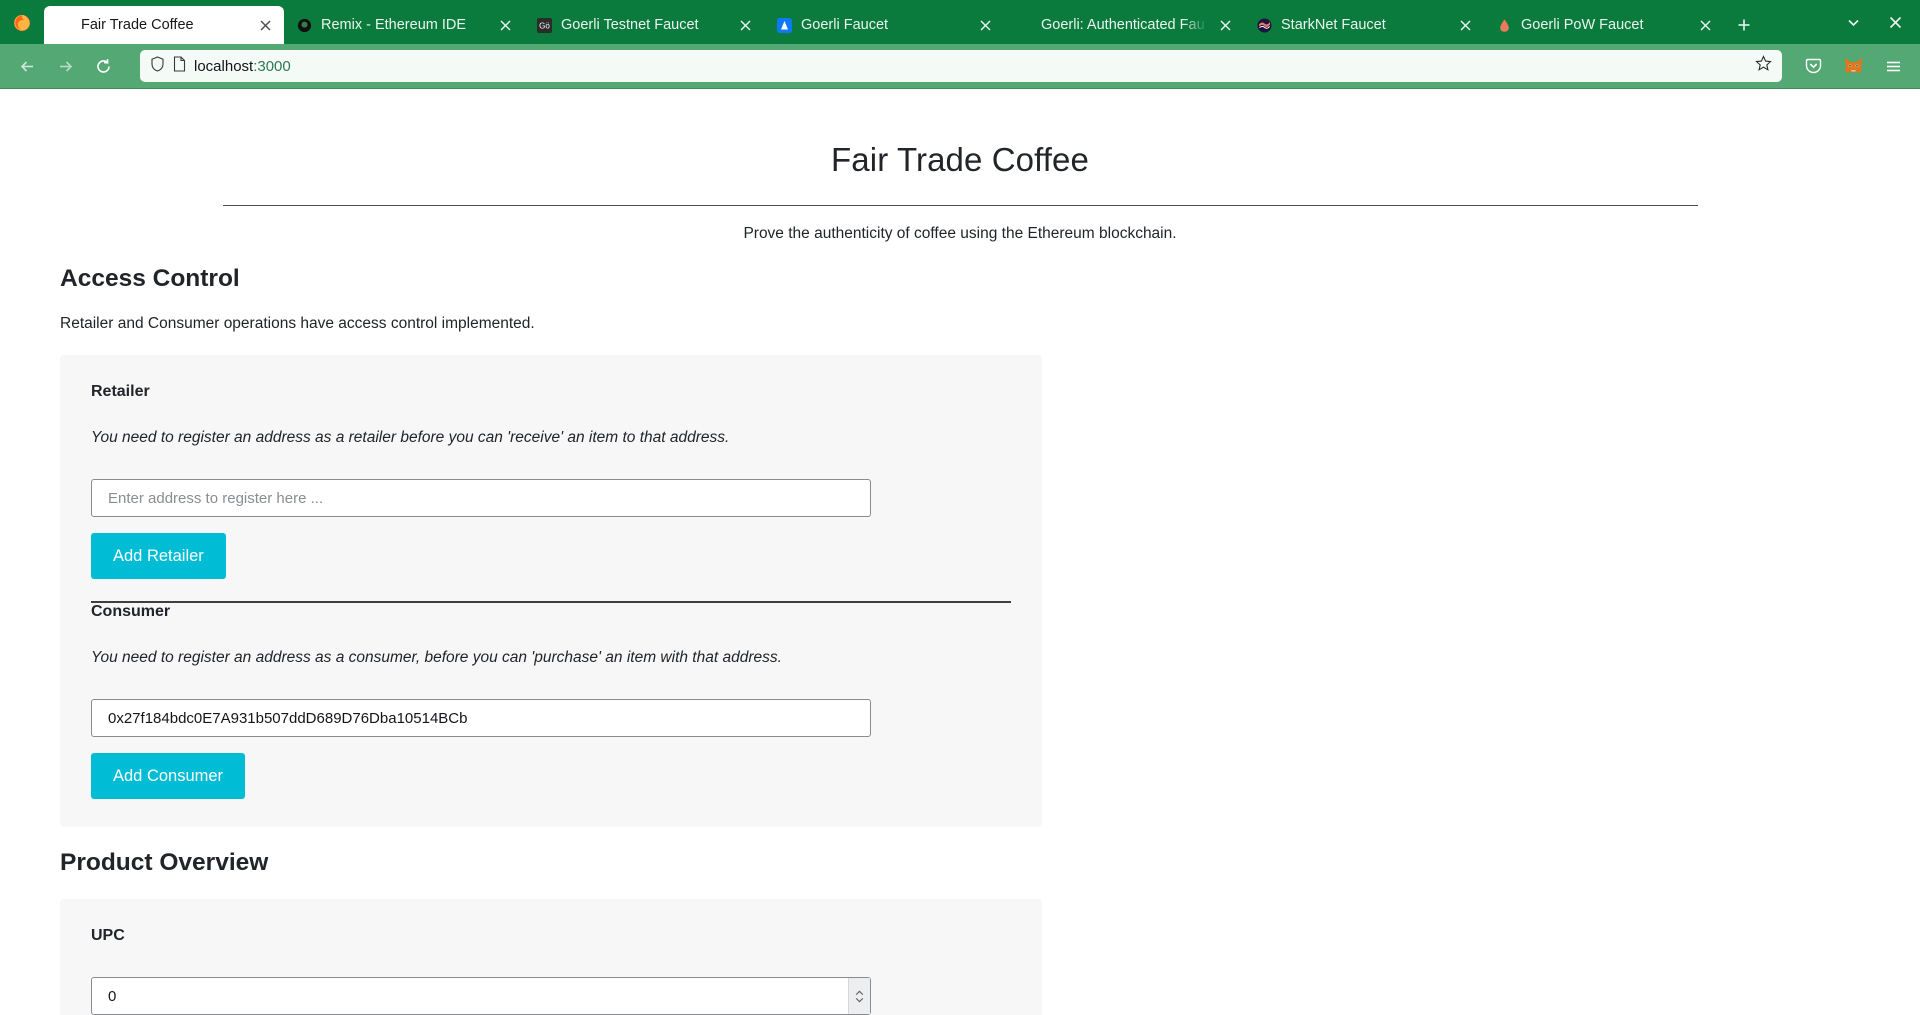  I want to click on product-overview-panel: UPC 0, so click(551, 957).